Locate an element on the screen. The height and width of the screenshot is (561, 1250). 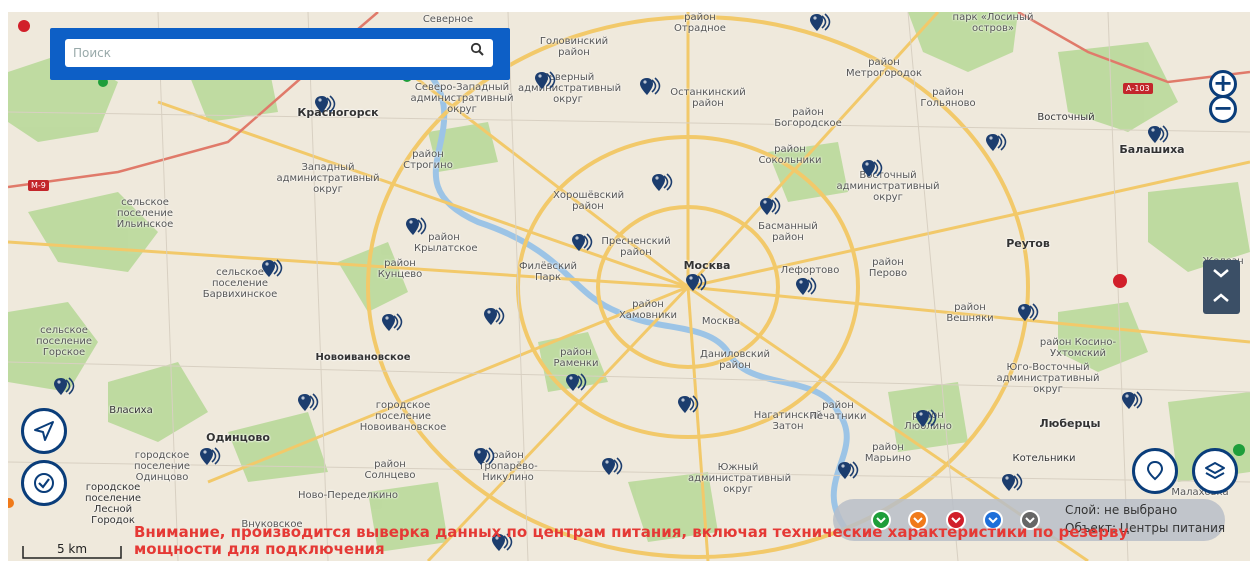
label-yuzhny: Южный административный округ is located at coordinates (740, 478).